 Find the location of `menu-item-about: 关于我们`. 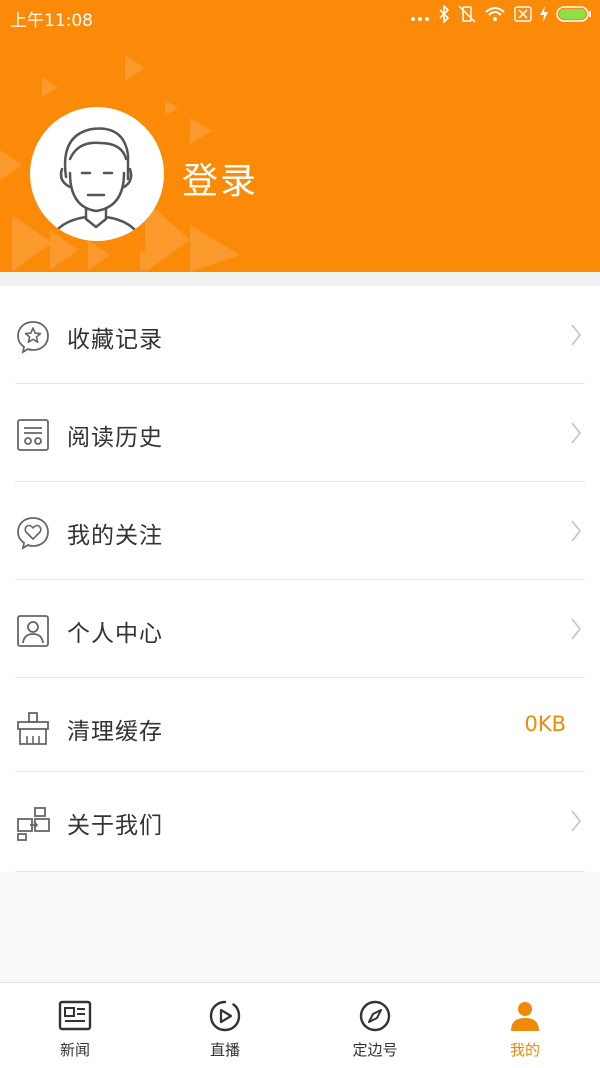

menu-item-about: 关于我们 is located at coordinates (300, 822).